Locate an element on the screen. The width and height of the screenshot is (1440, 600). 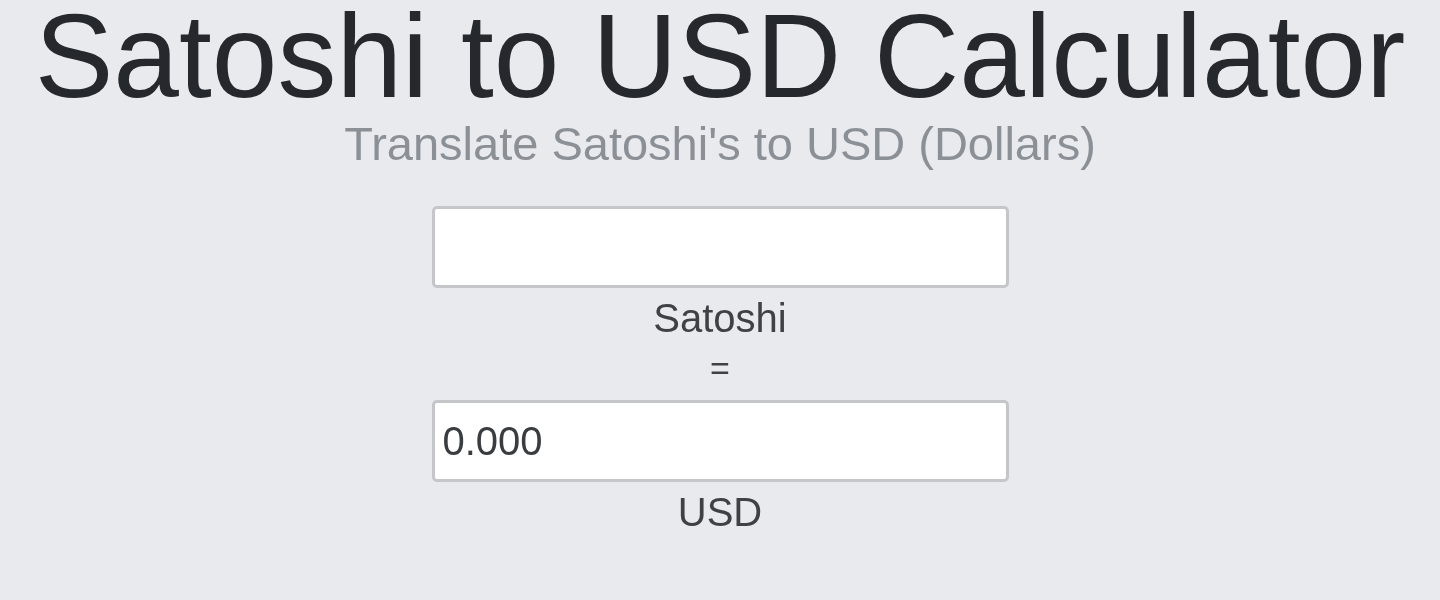
equals-sign: = is located at coordinates (720, 368).